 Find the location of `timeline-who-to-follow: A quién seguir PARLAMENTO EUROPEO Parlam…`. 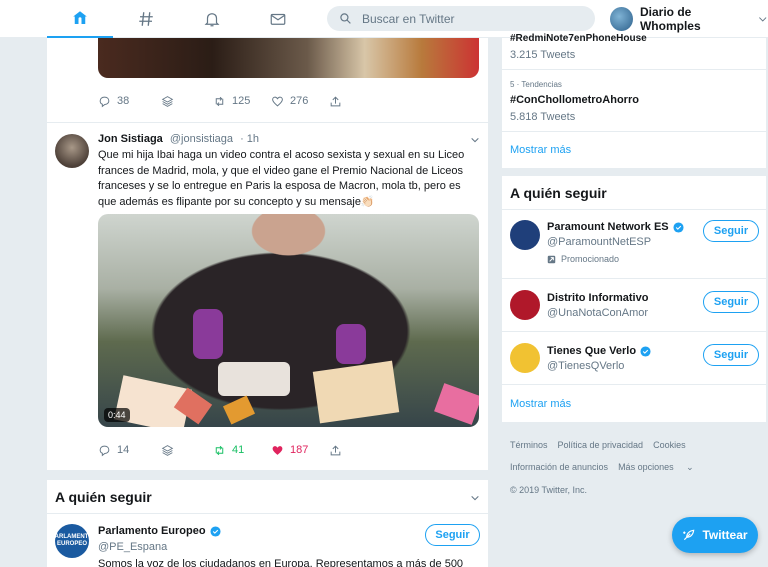

timeline-who-to-follow: A quién seguir PARLAMENTO EUROPEO Parlam… is located at coordinates (267, 523).